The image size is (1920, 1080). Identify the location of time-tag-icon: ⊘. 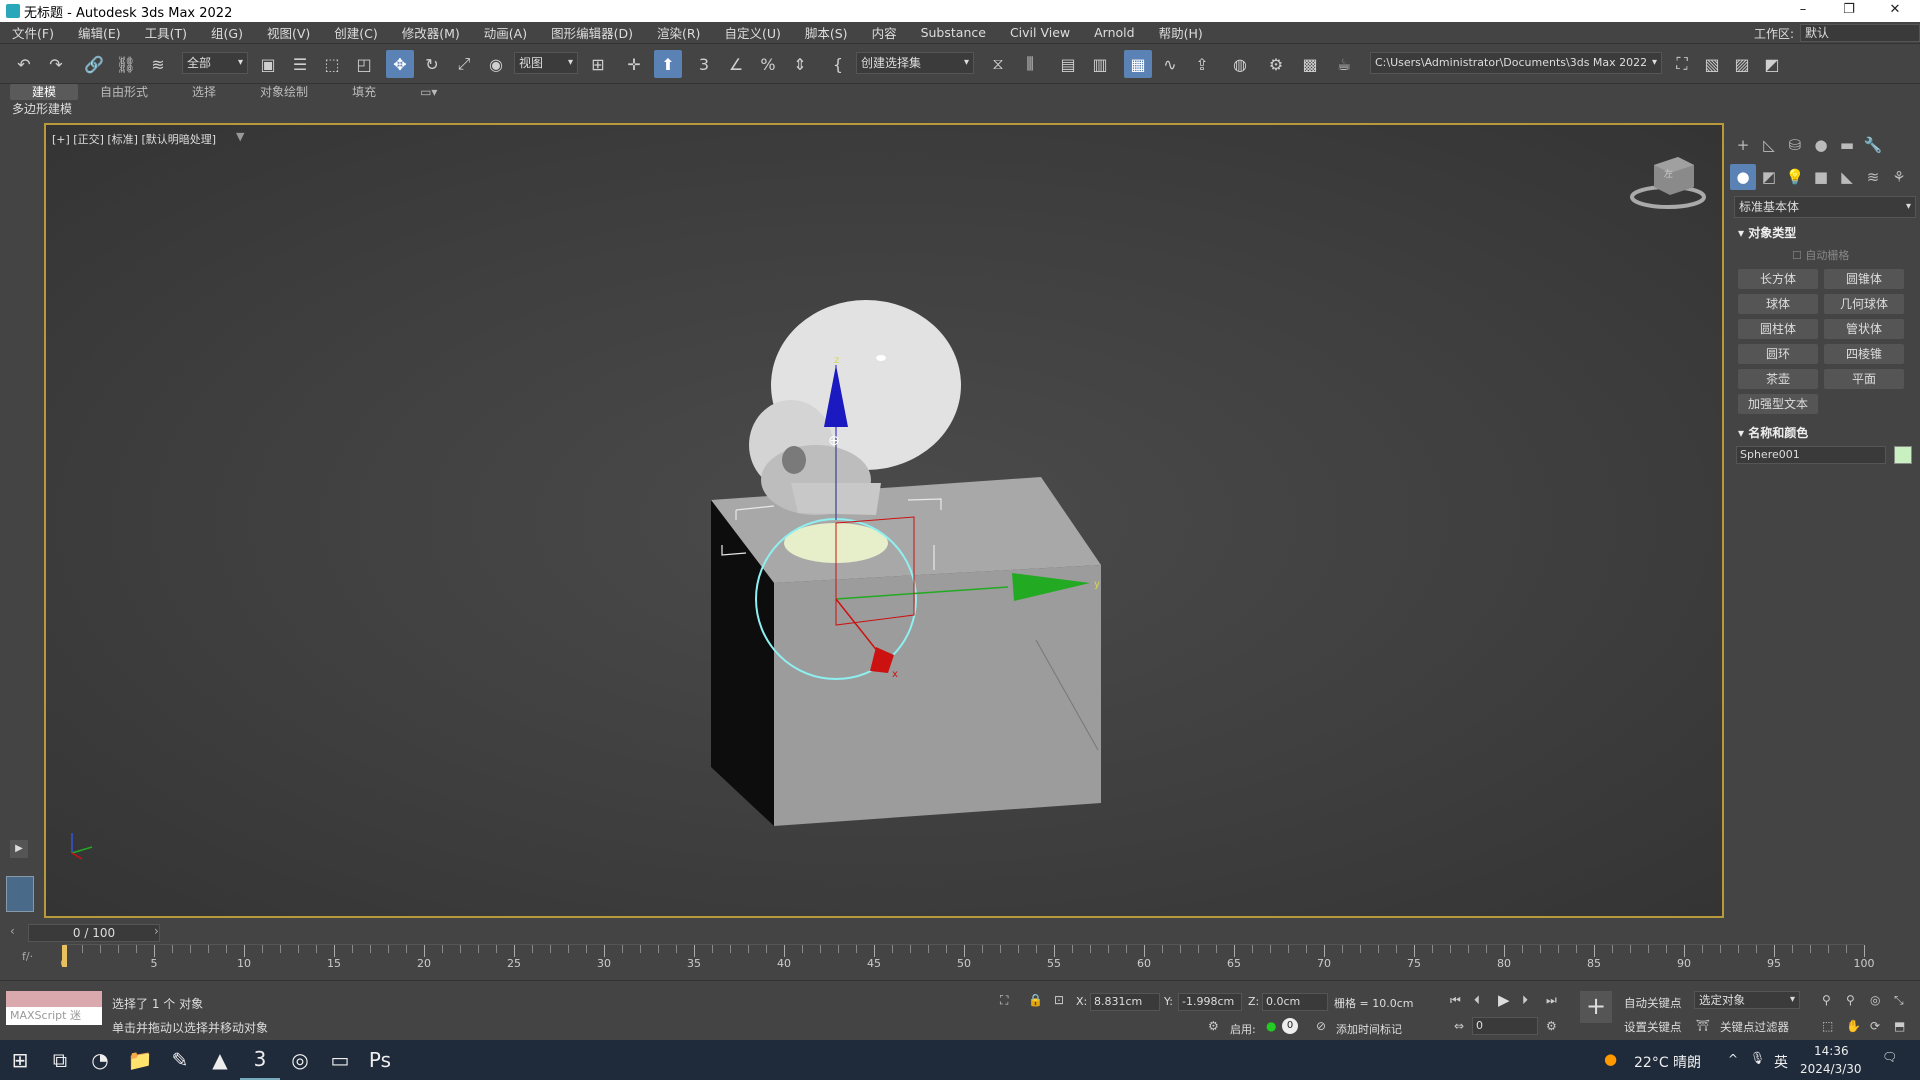
(1321, 1026).